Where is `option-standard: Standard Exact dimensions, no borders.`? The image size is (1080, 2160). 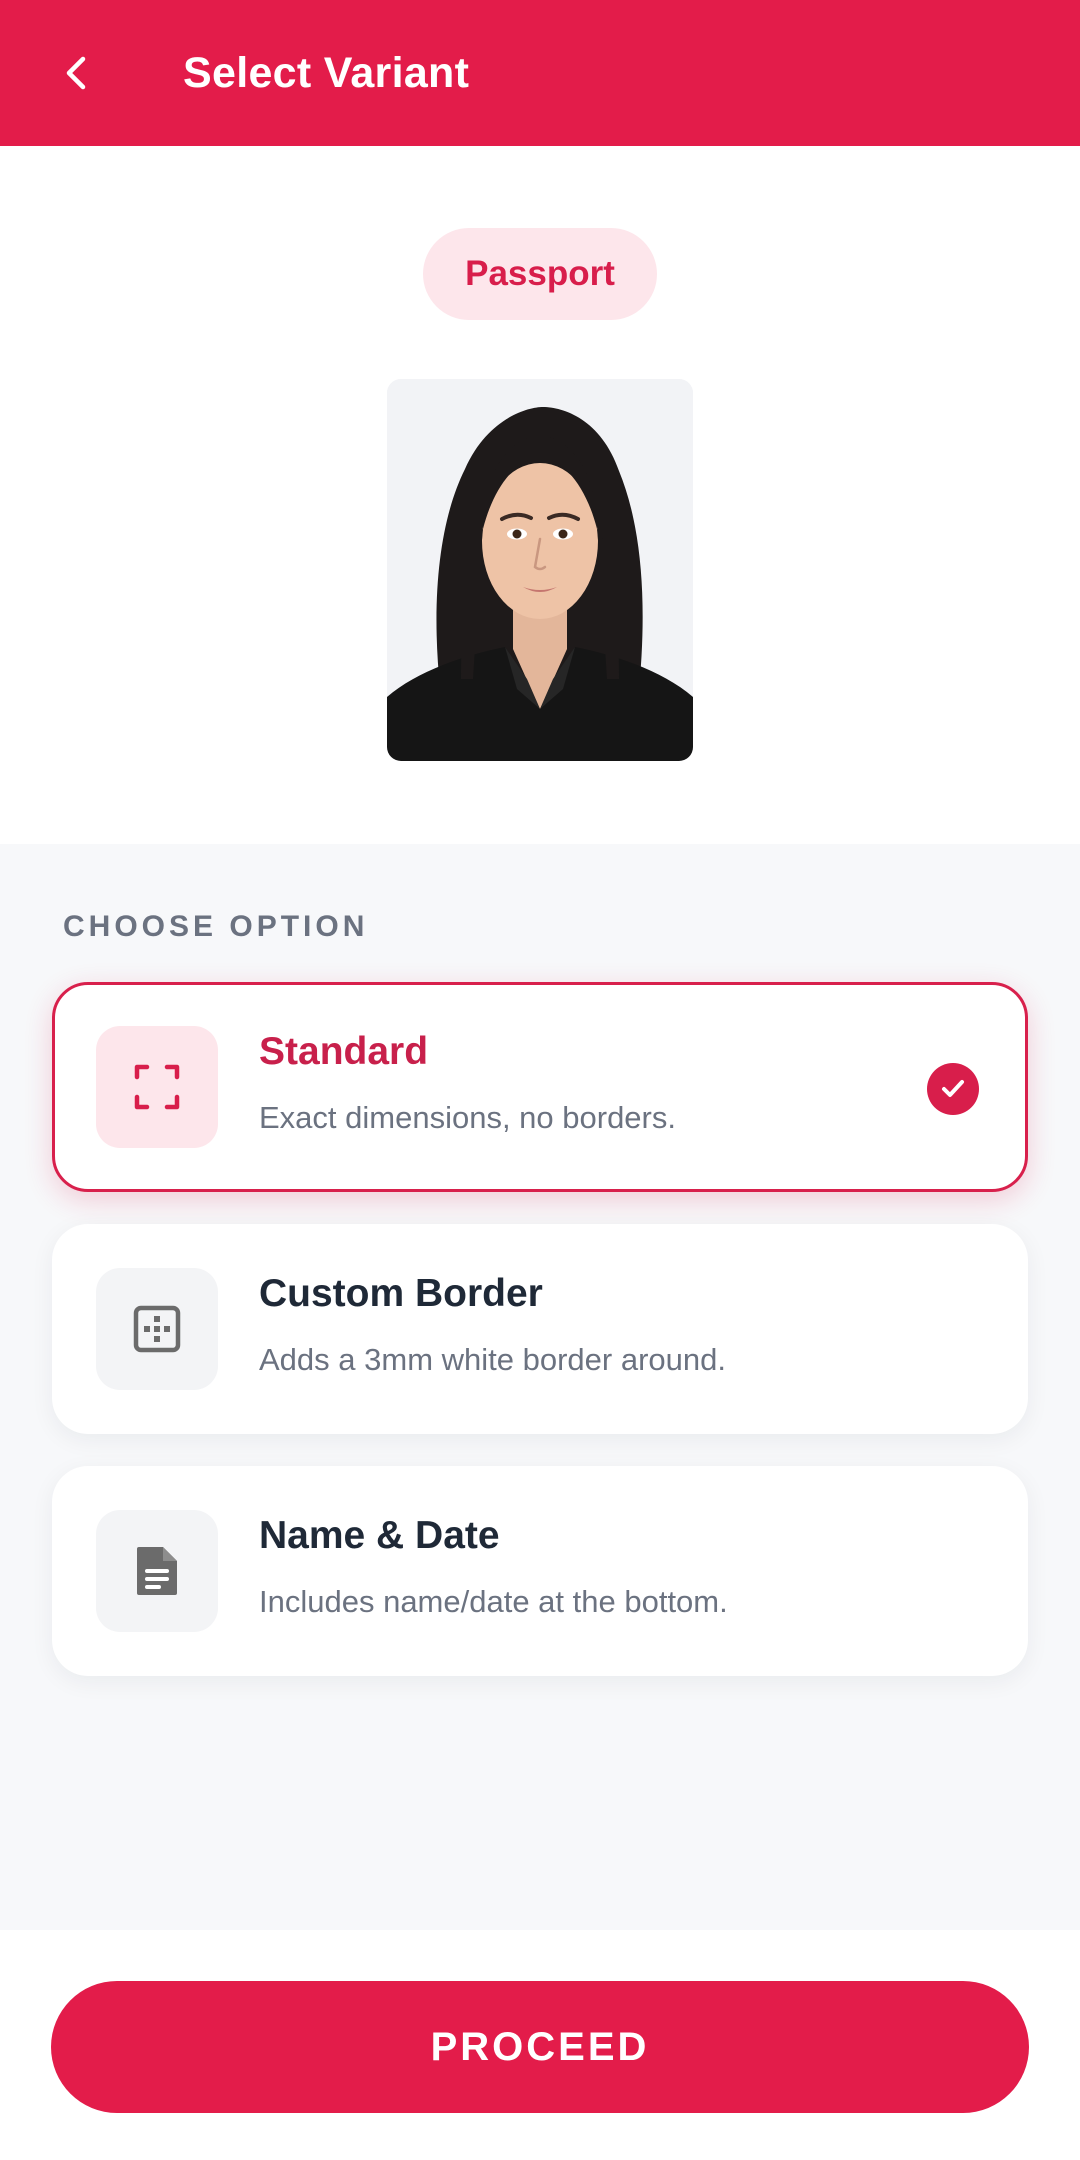 option-standard: Standard Exact dimensions, no borders. is located at coordinates (540, 1087).